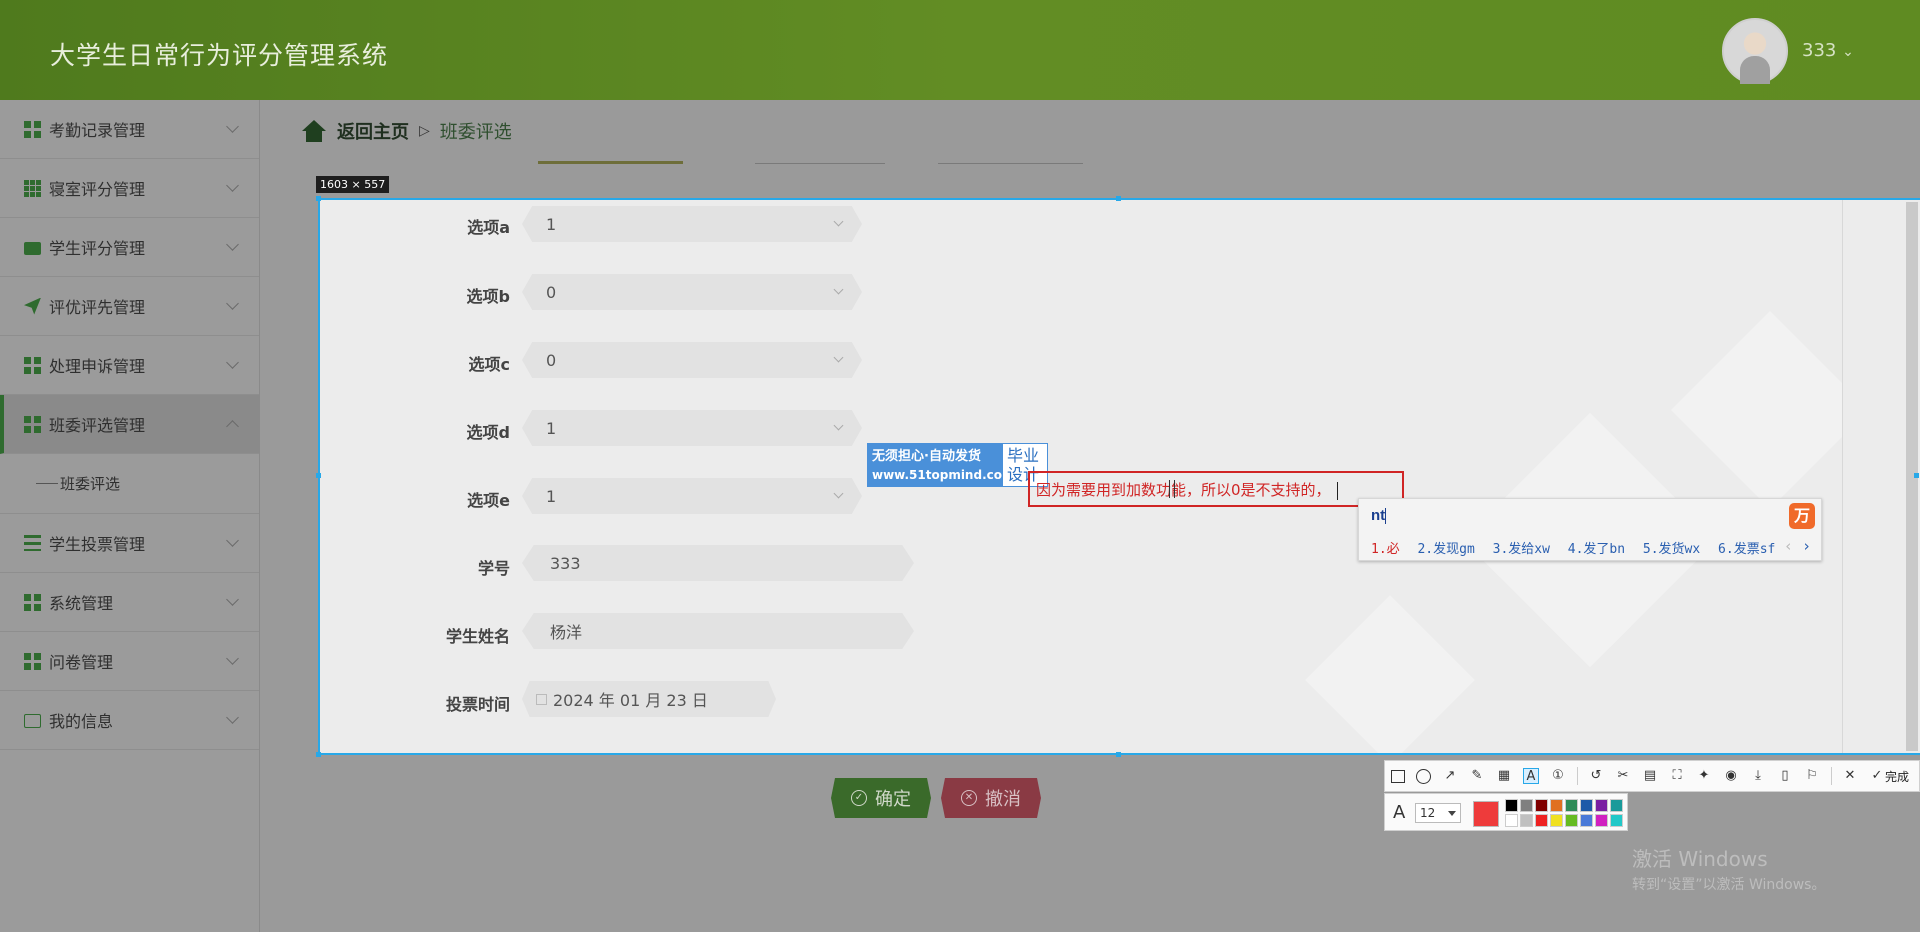 This screenshot has height=932, width=1920. What do you see at coordinates (1704, 776) in the screenshot?
I see `pin-icon: ✦` at bounding box center [1704, 776].